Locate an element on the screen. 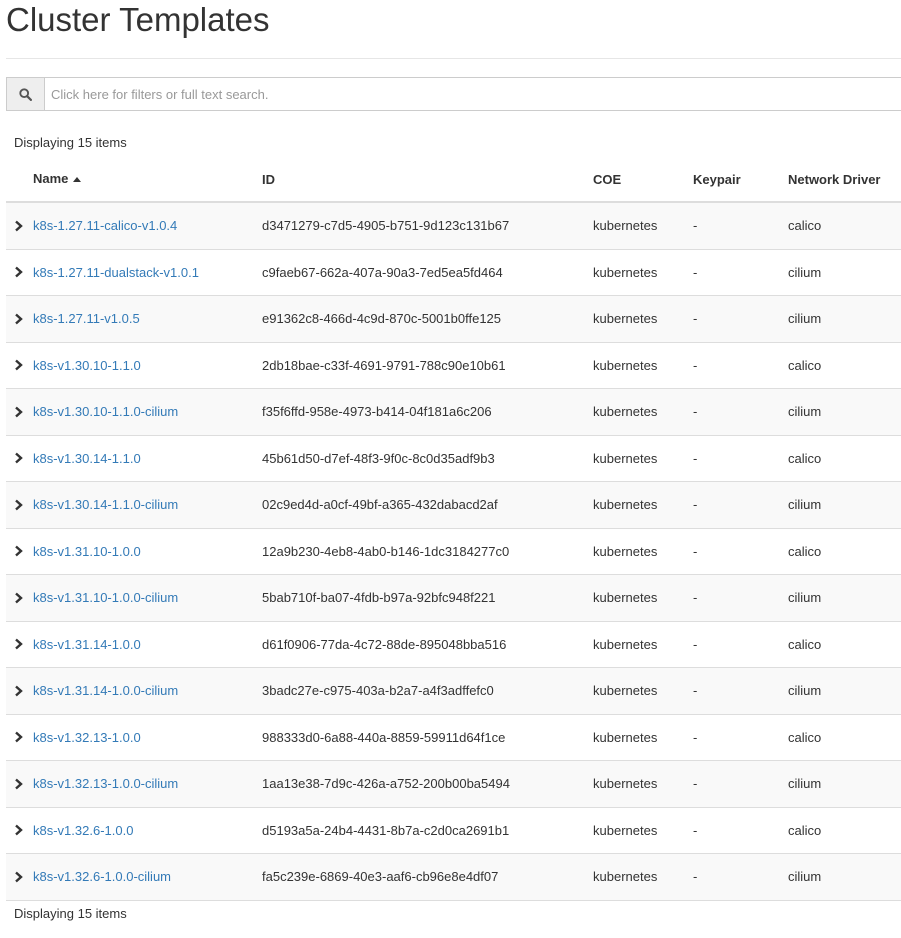  template-name-link: k8s-v1.31.14-1.0.0-cilium is located at coordinates (105, 690).